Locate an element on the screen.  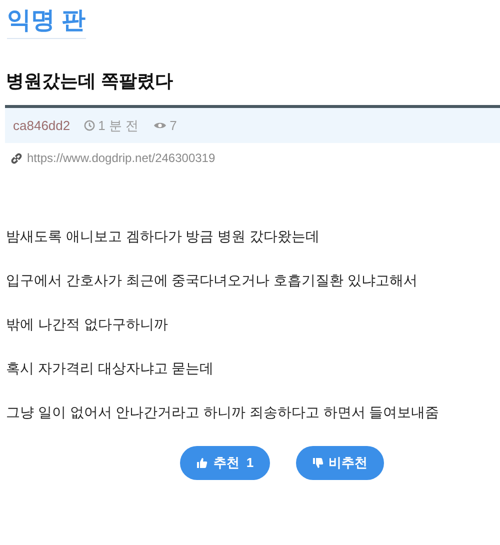
post-title: 병원갔는데 쪽팔렸다 is located at coordinates (90, 81).